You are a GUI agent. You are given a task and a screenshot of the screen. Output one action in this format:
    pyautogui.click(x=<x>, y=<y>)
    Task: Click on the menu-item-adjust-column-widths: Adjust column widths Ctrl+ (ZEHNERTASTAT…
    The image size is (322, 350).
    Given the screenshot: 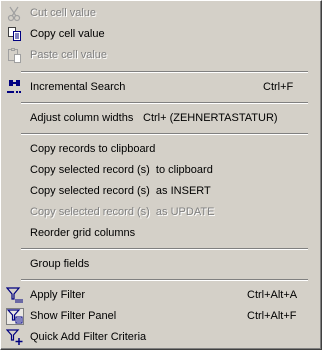 What is the action you would take?
    pyautogui.click(x=161, y=118)
    